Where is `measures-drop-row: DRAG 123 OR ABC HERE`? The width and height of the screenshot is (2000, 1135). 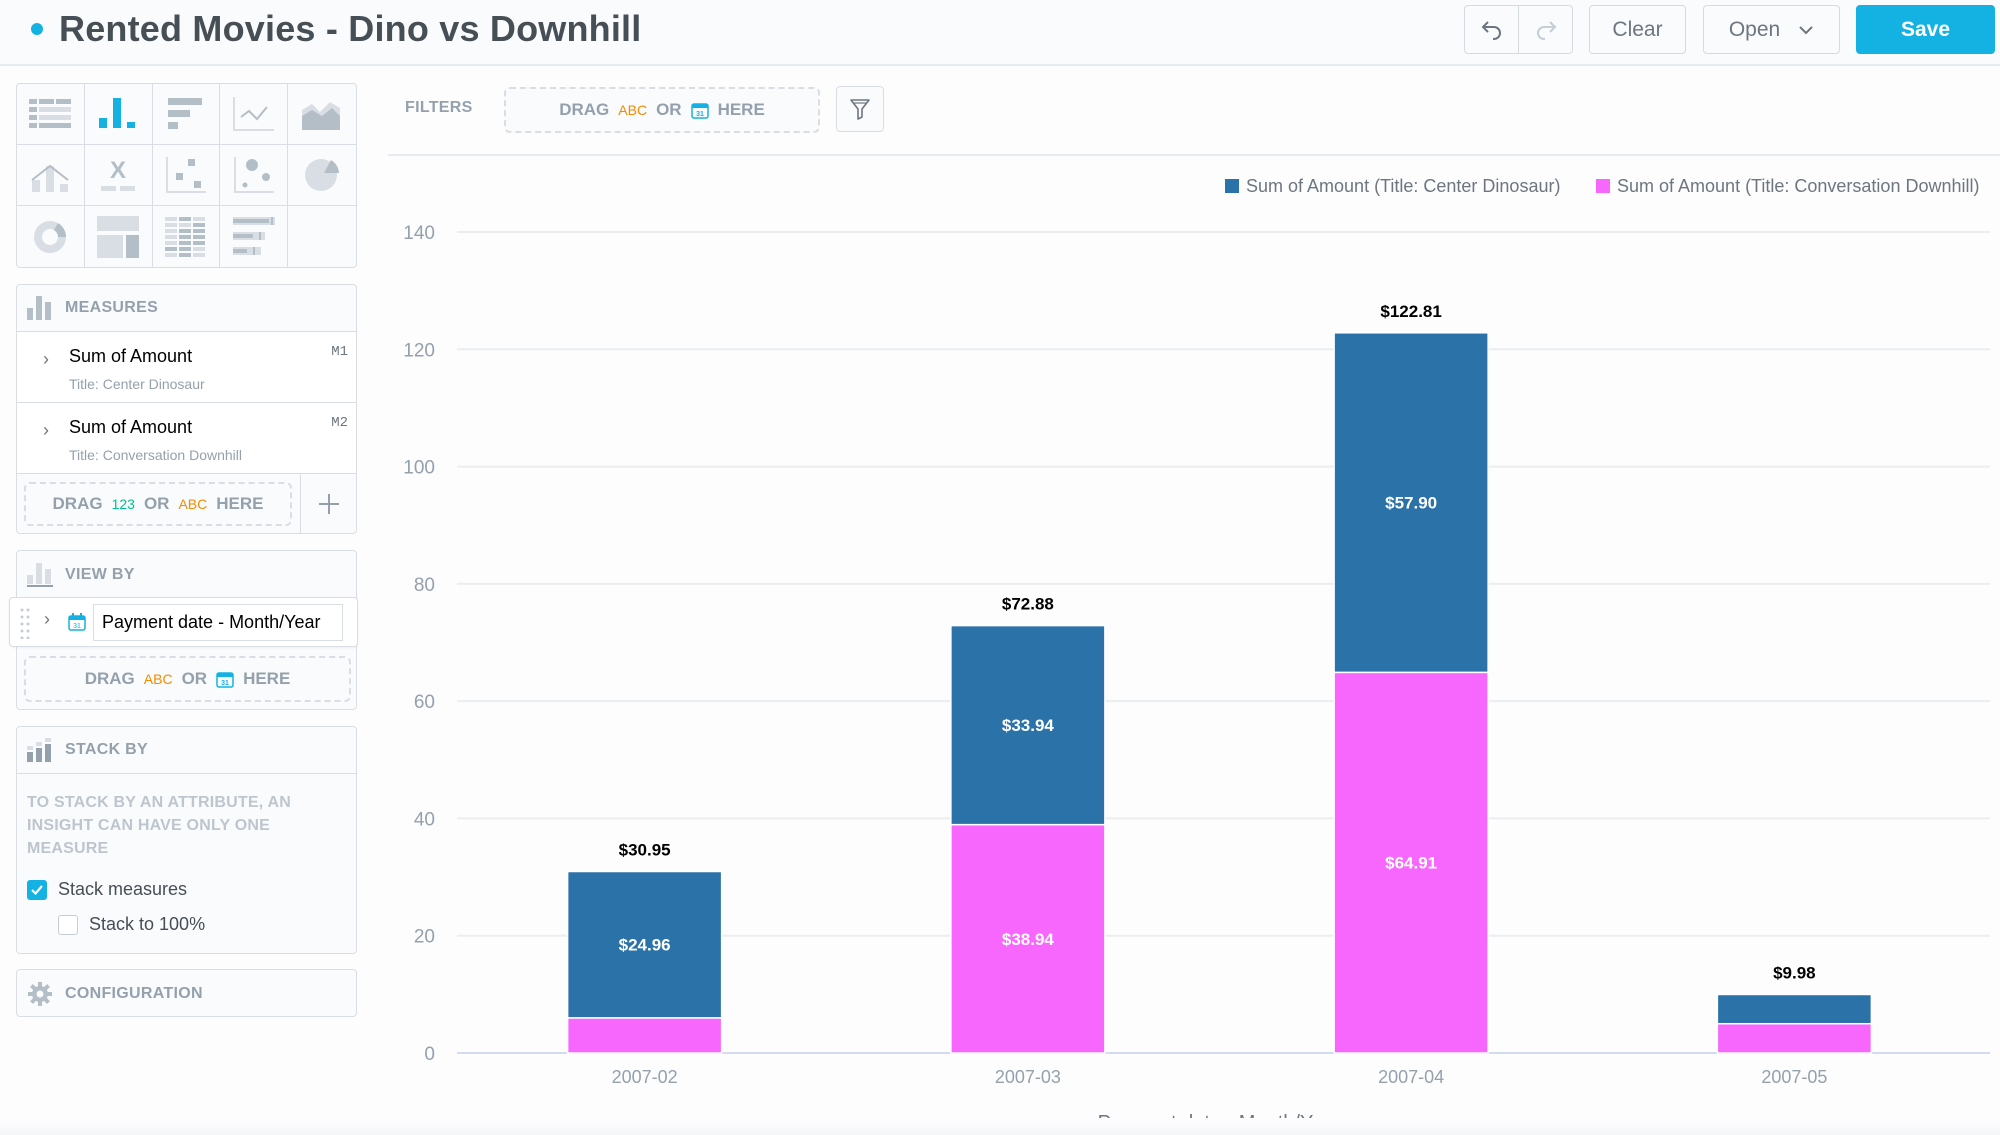 measures-drop-row: DRAG 123 OR ABC HERE is located at coordinates (186, 503).